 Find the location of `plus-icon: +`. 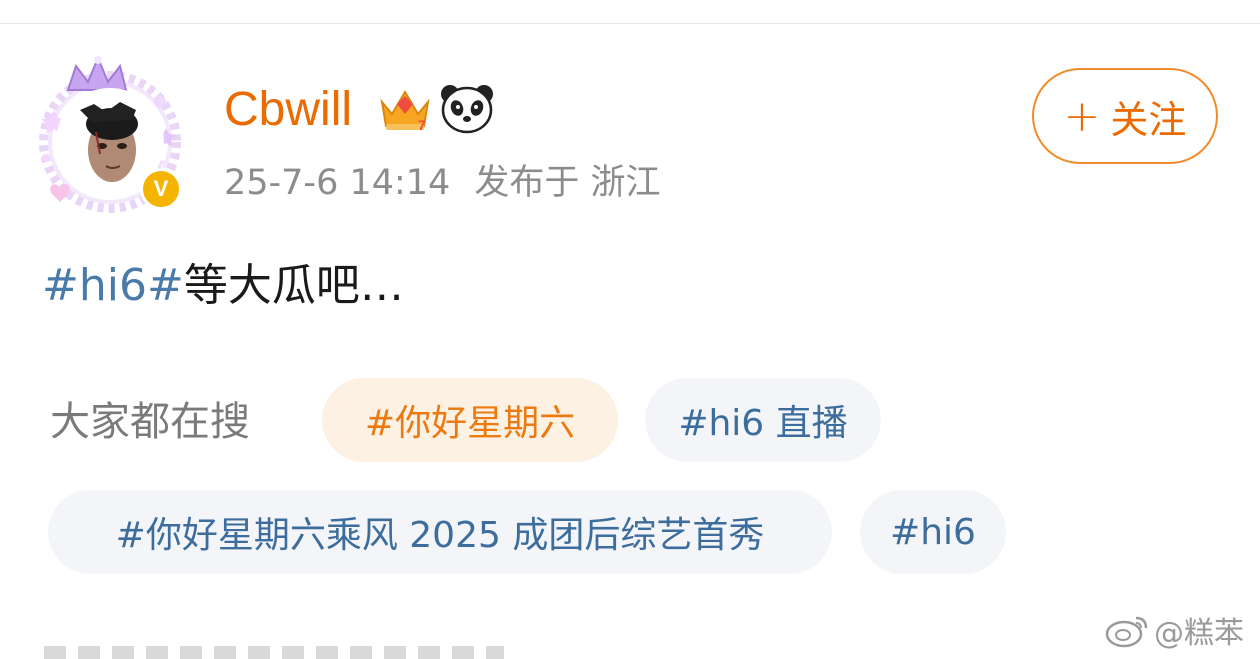

plus-icon: + is located at coordinates (1082, 116).